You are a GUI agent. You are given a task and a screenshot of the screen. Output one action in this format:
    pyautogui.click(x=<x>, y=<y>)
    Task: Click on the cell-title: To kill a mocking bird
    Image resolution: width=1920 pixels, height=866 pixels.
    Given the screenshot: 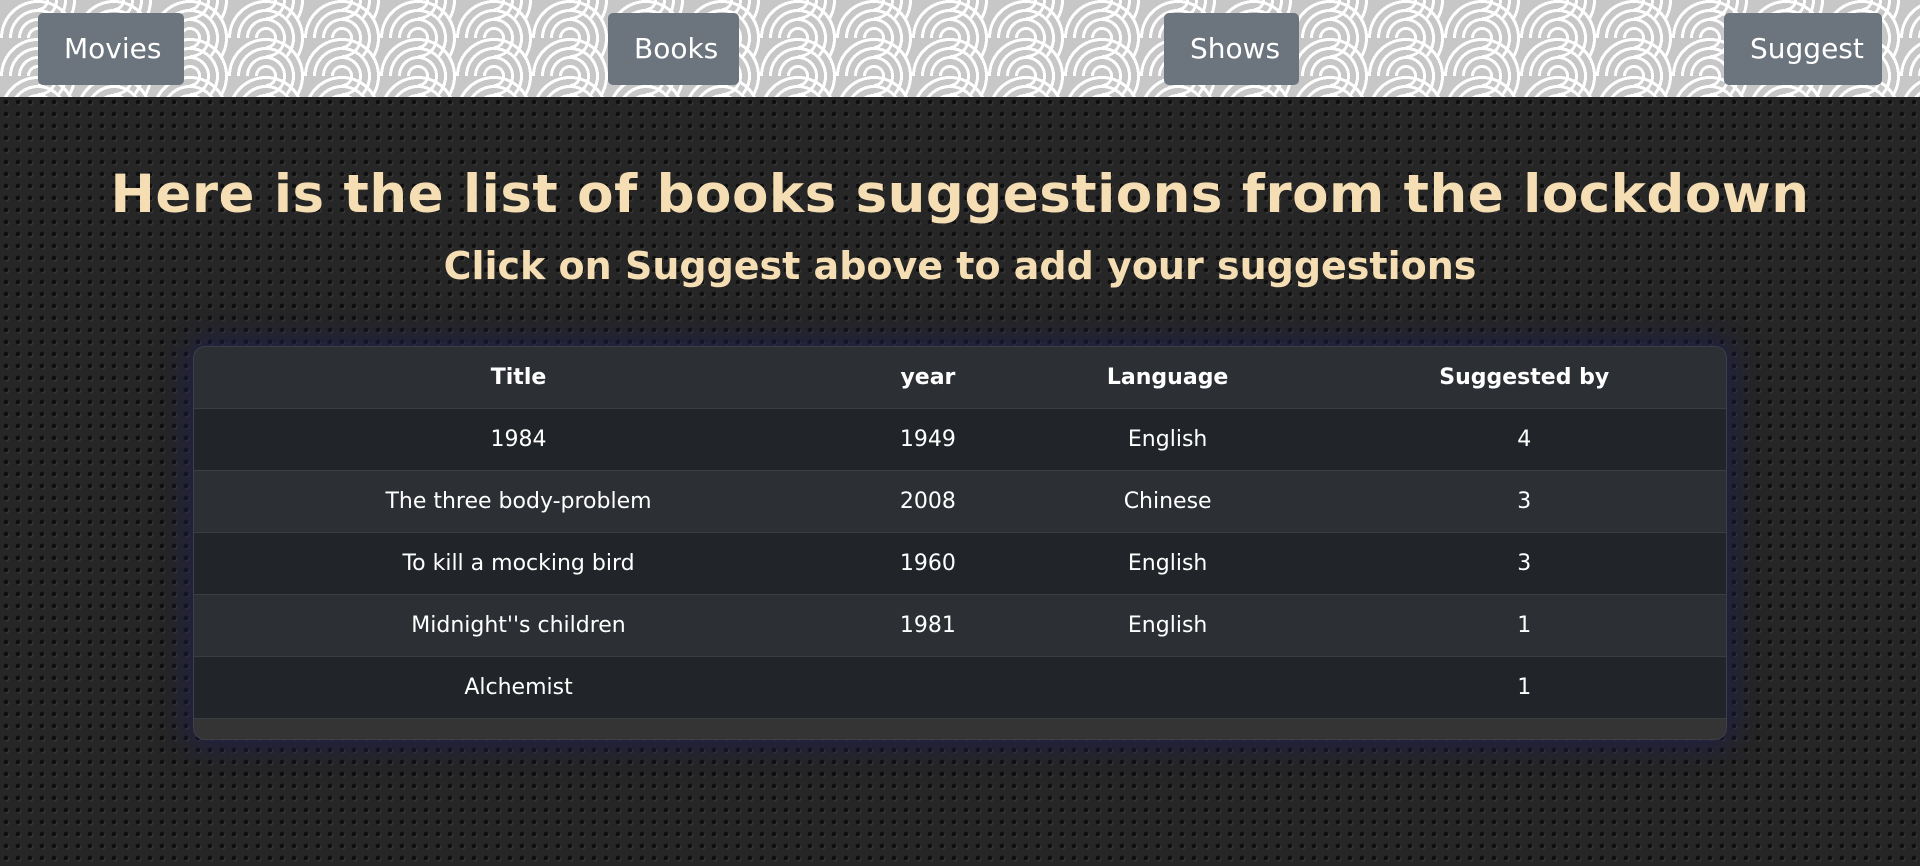 What is the action you would take?
    pyautogui.click(x=519, y=563)
    